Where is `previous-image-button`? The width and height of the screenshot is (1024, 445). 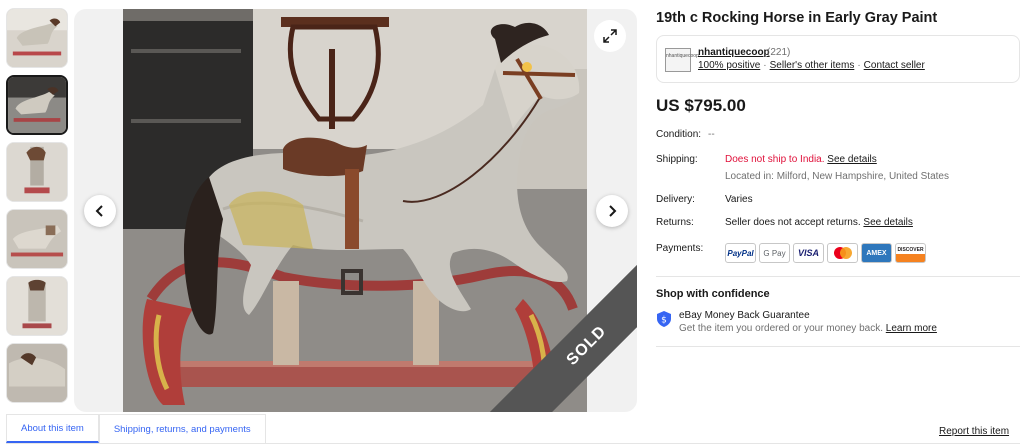
previous-image-button is located at coordinates (100, 211).